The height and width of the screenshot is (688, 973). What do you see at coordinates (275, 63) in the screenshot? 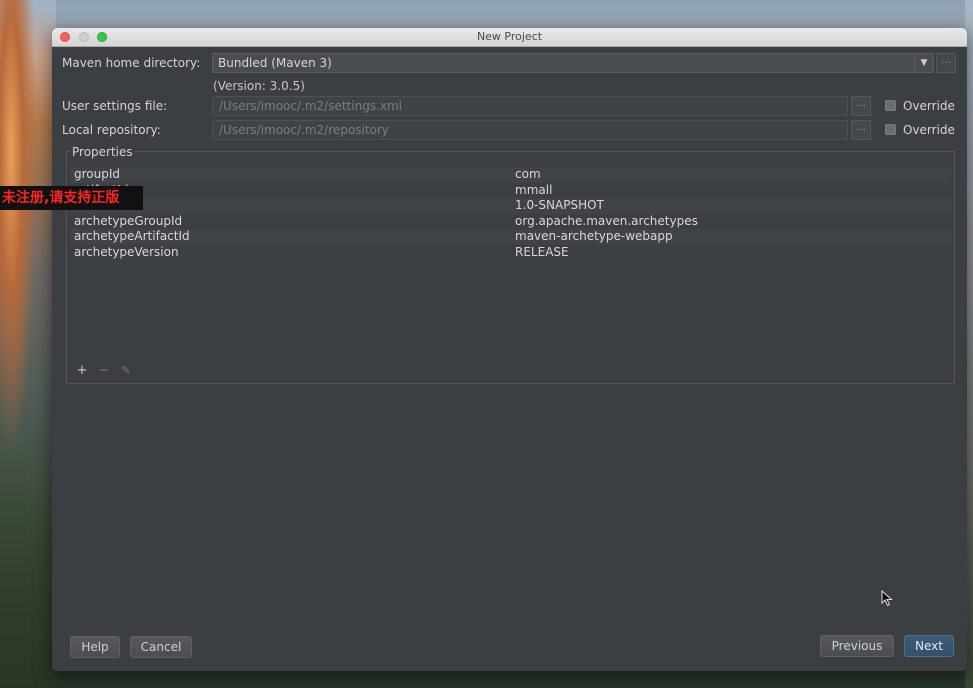
I see `maven-home-value: Bundled (Maven 3)` at bounding box center [275, 63].